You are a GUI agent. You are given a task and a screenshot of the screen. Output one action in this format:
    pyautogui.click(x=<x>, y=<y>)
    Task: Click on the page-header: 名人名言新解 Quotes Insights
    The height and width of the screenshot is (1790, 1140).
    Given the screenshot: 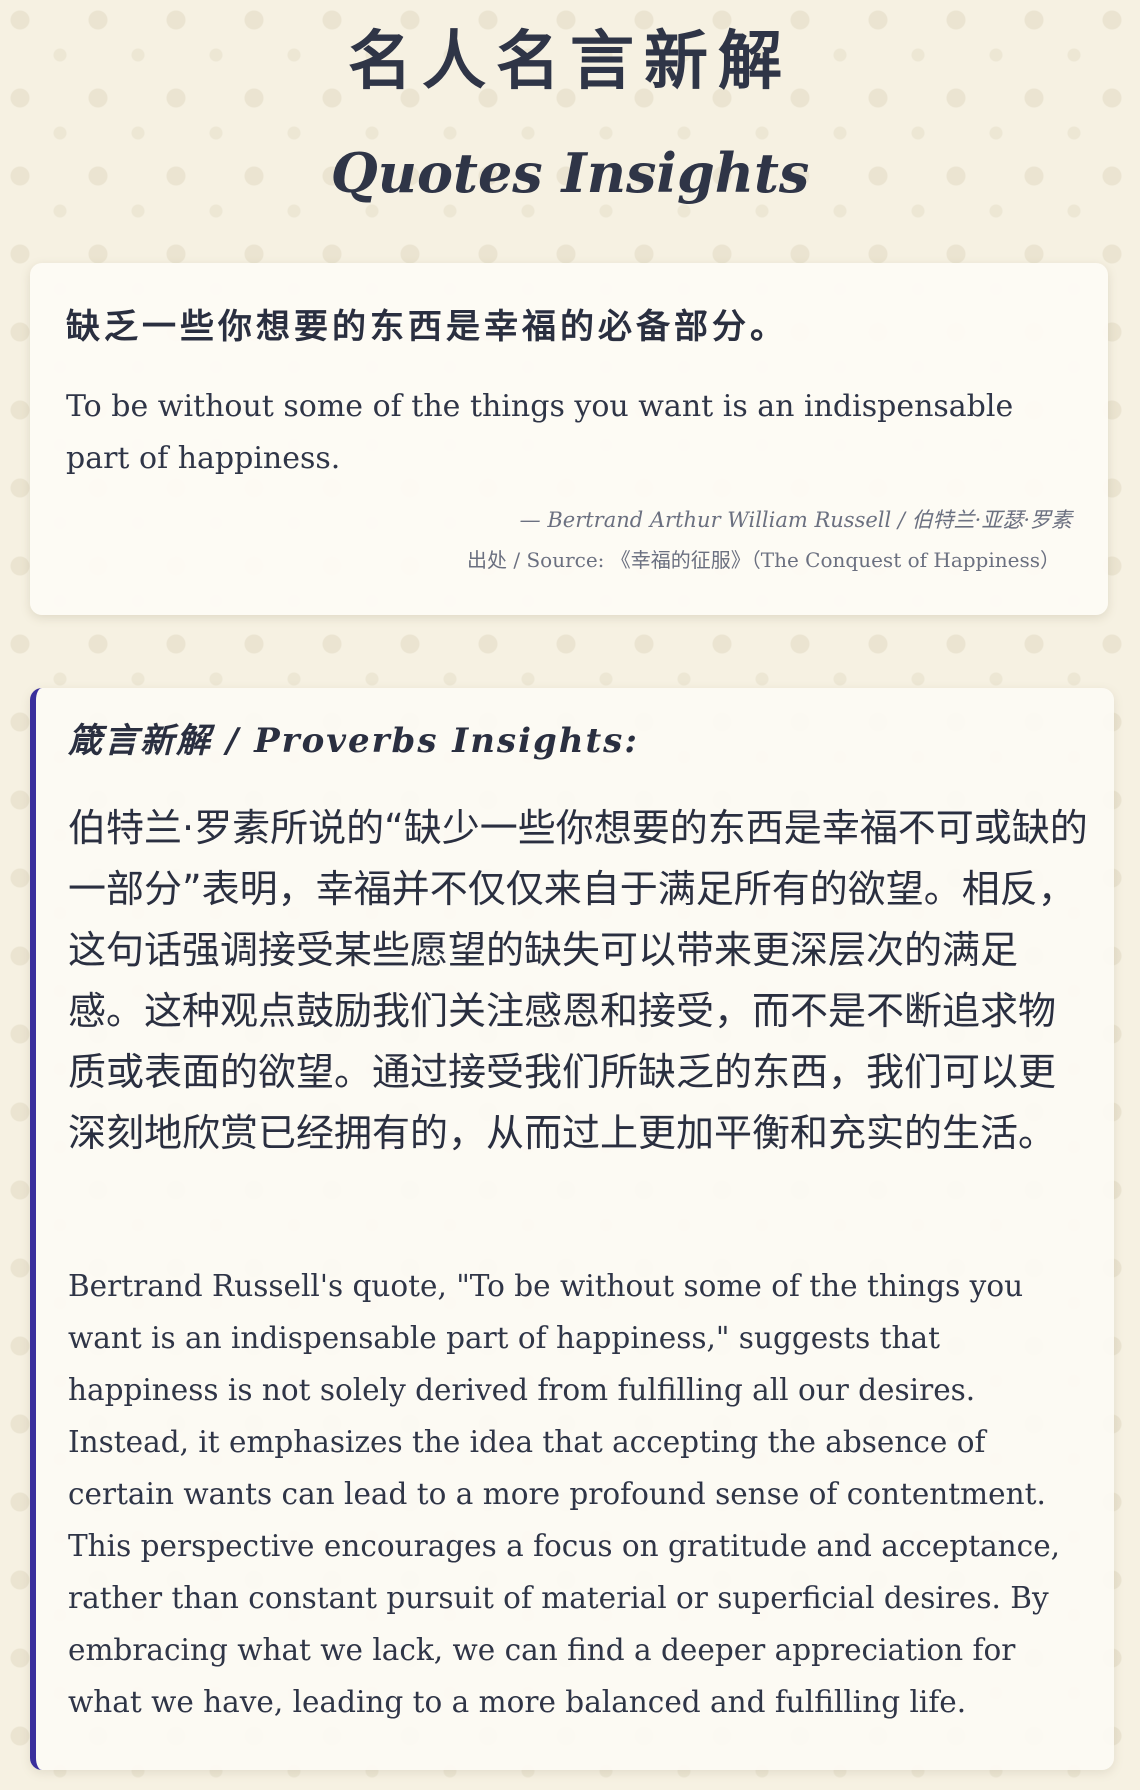 What is the action you would take?
    pyautogui.click(x=570, y=125)
    